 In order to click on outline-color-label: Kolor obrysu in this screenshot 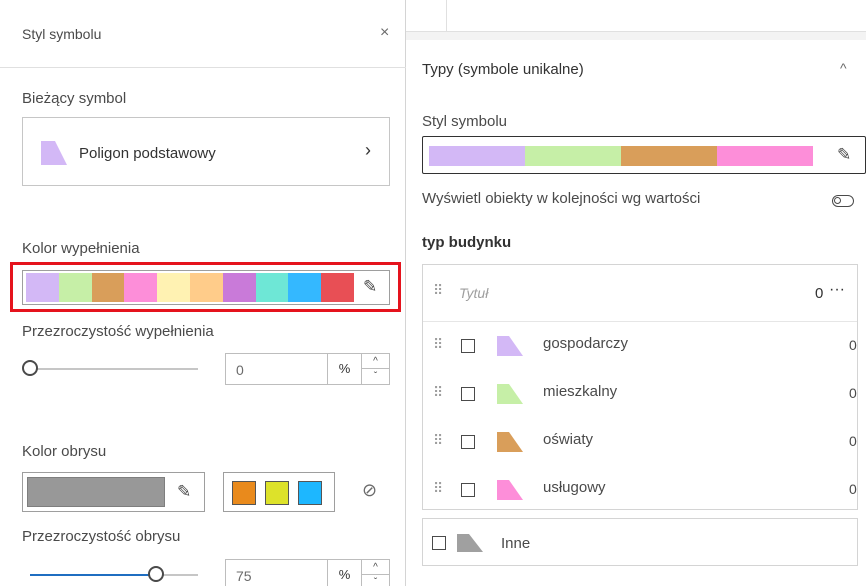, I will do `click(64, 451)`.